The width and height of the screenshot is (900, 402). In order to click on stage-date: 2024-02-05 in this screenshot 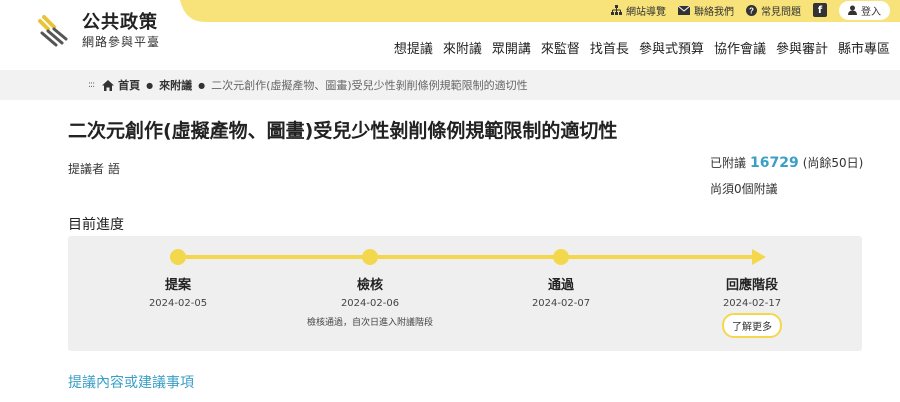, I will do `click(178, 303)`.